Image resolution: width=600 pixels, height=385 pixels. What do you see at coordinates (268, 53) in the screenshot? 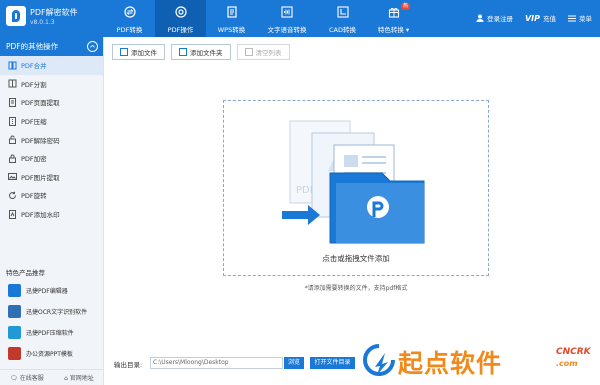
I see `clear-list-label: 清空列表` at bounding box center [268, 53].